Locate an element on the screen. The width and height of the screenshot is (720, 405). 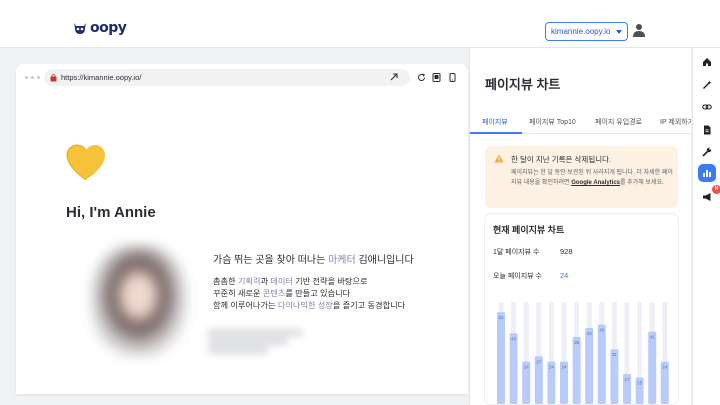
site-selector: kimannie.oopy.io is located at coordinates (586, 31).